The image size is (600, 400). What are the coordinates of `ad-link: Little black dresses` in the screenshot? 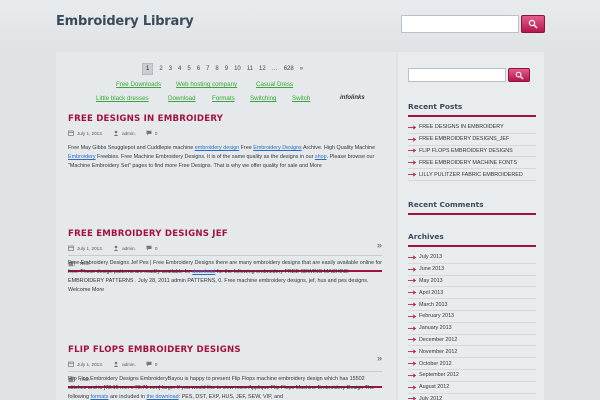 It's located at (122, 98).